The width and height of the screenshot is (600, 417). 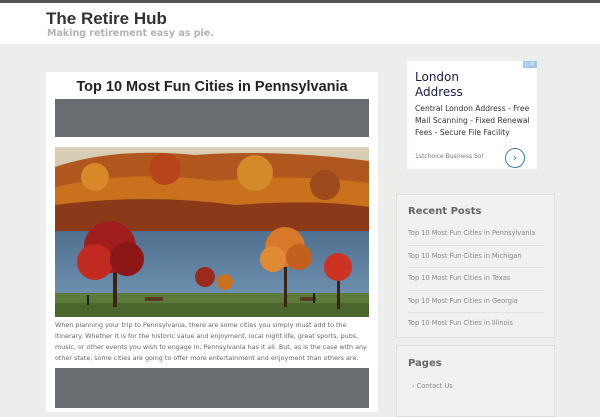 I want to click on recent-post-link: Top 10 Most Fun Cities in Michigan, so click(x=476, y=257).